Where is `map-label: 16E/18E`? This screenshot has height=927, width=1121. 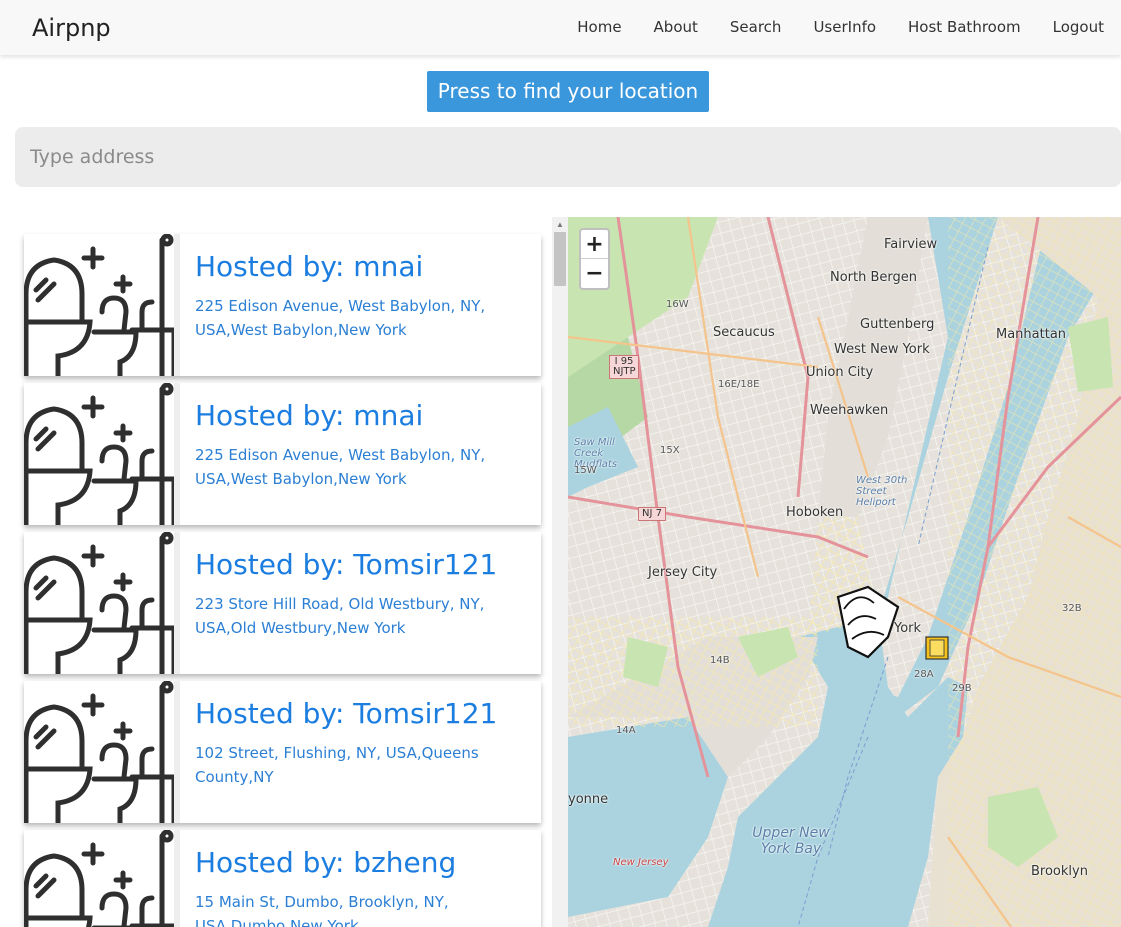
map-label: 16E/18E is located at coordinates (739, 384).